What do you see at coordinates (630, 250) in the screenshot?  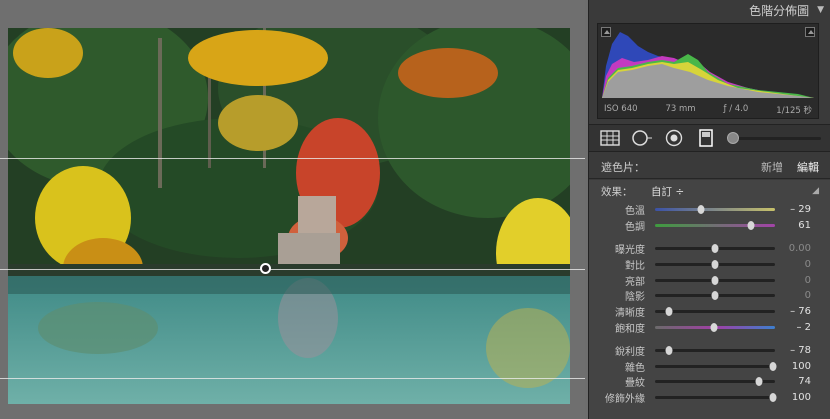 I see `slider-label: 曝光度` at bounding box center [630, 250].